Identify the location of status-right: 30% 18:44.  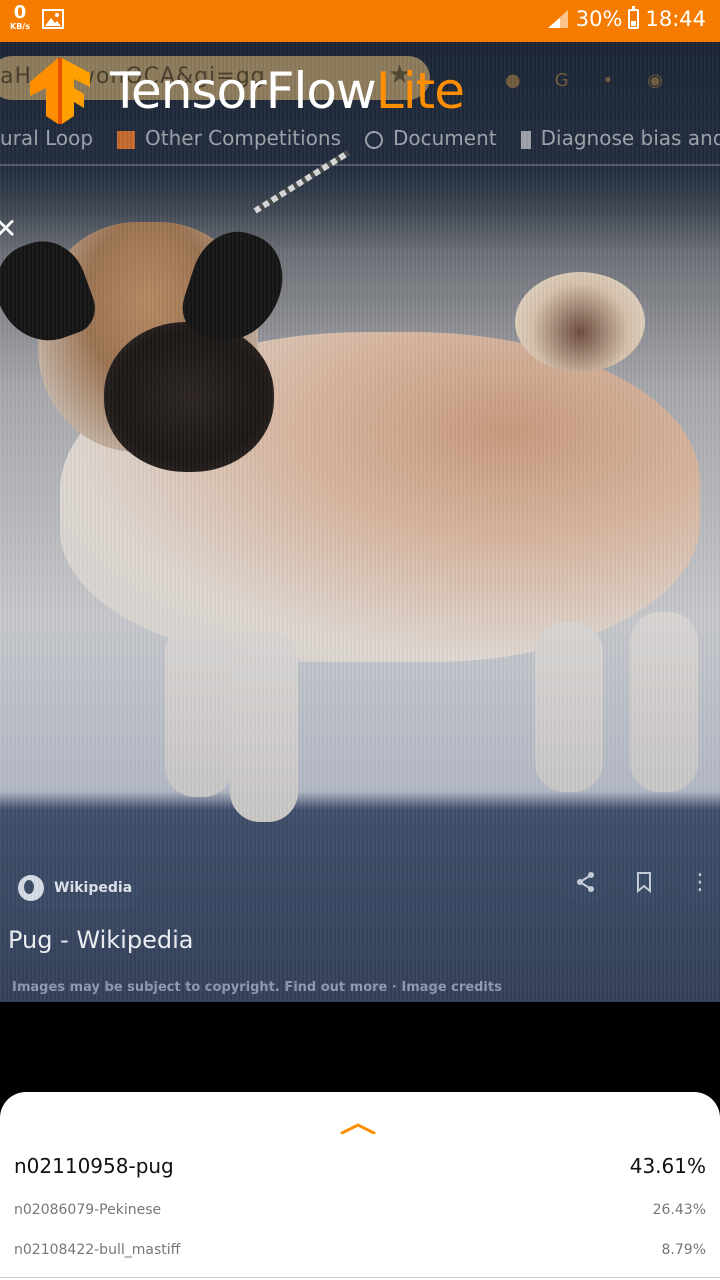
(626, 18).